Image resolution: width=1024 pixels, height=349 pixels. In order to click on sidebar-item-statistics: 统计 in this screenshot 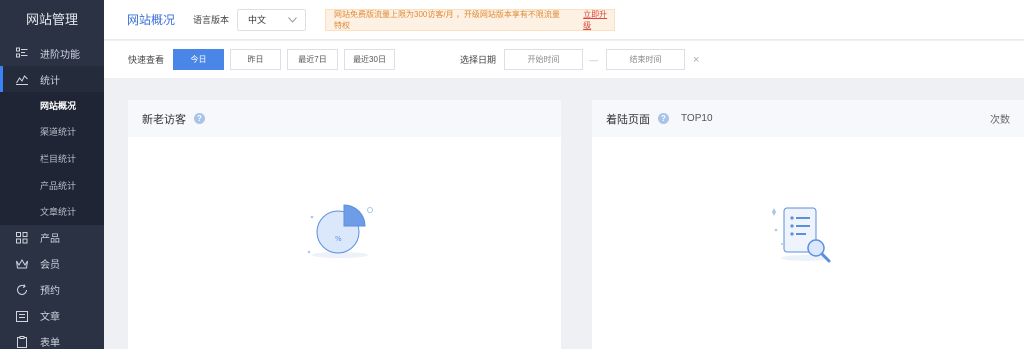, I will do `click(52, 79)`.